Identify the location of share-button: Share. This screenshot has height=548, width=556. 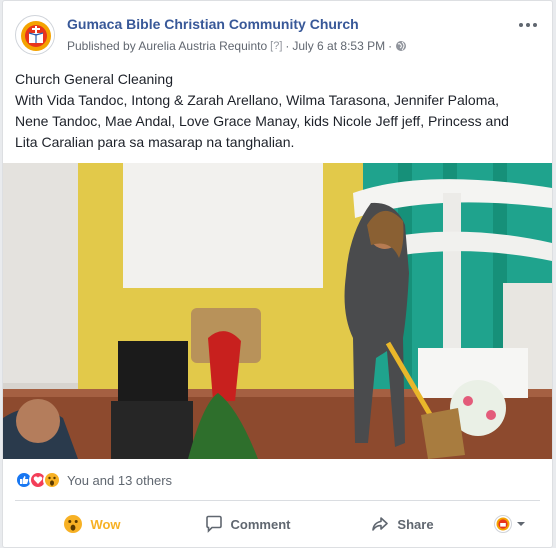
(402, 524).